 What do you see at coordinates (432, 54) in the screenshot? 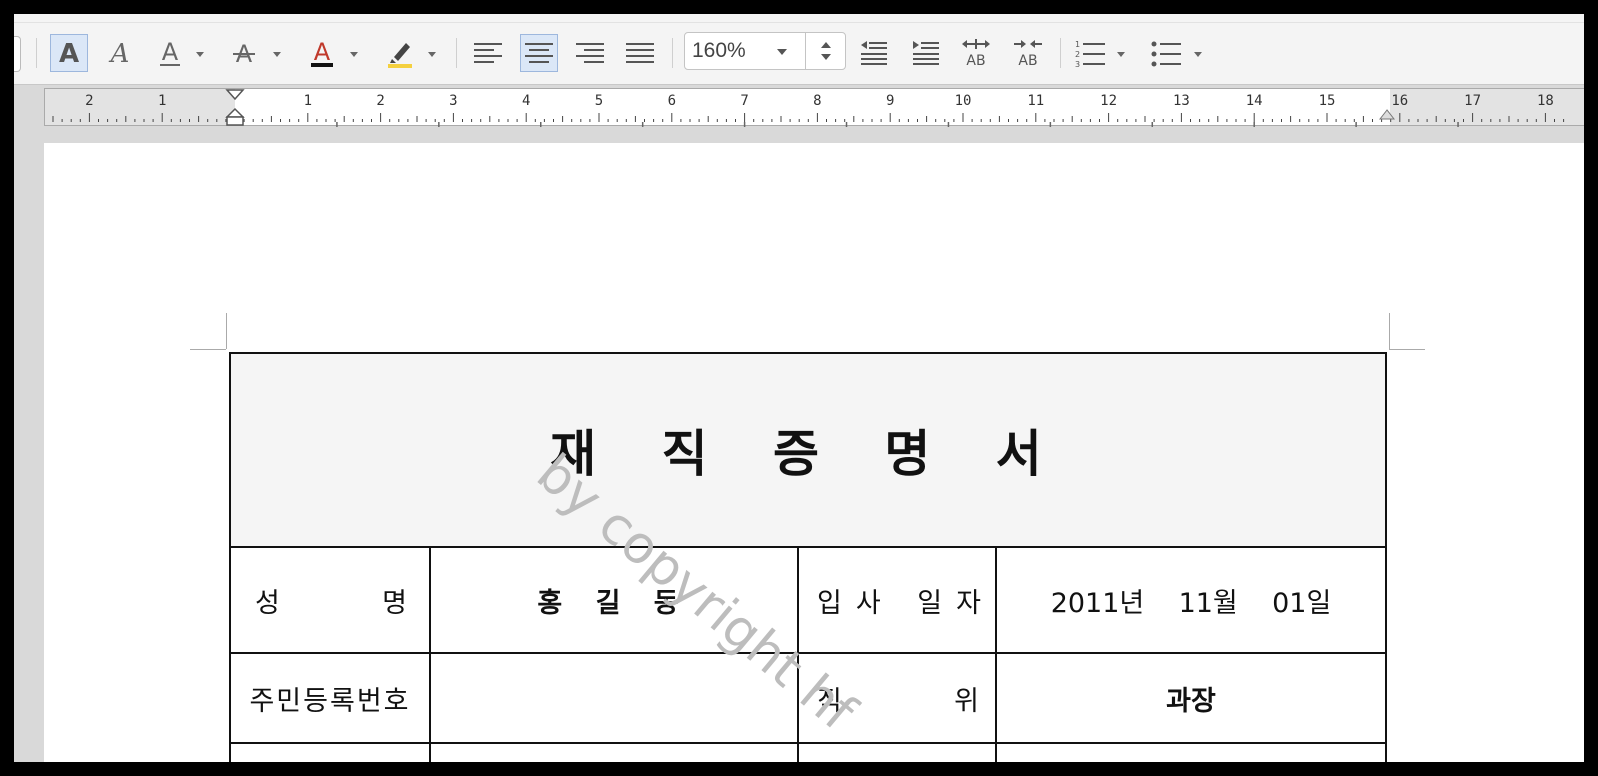
I see `highlight-menu-caret` at bounding box center [432, 54].